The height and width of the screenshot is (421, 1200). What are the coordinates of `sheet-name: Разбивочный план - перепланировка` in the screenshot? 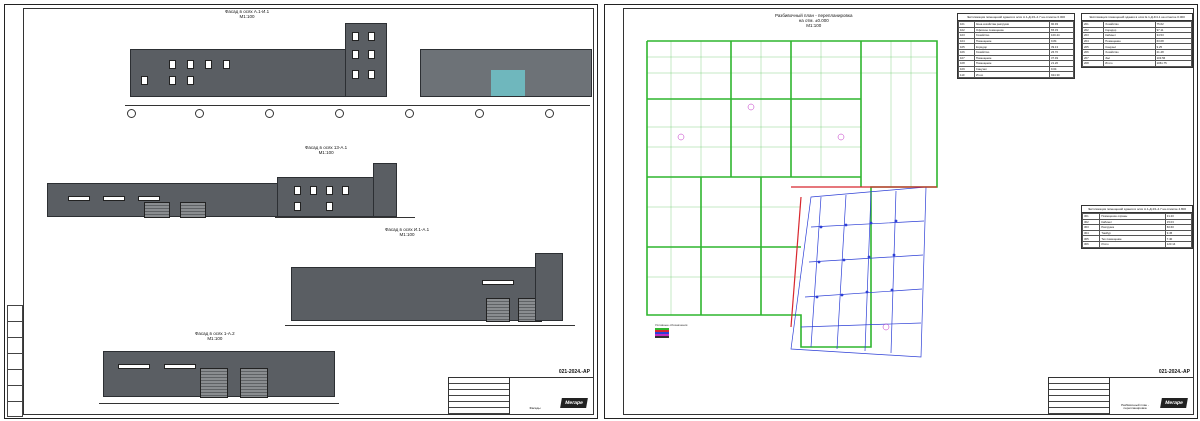 It's located at (1135, 406).